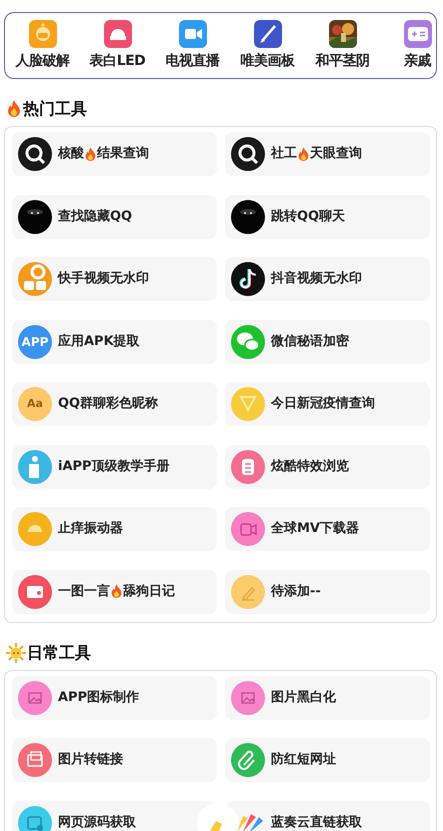  I want to click on app-label: 表白LED, so click(118, 61).